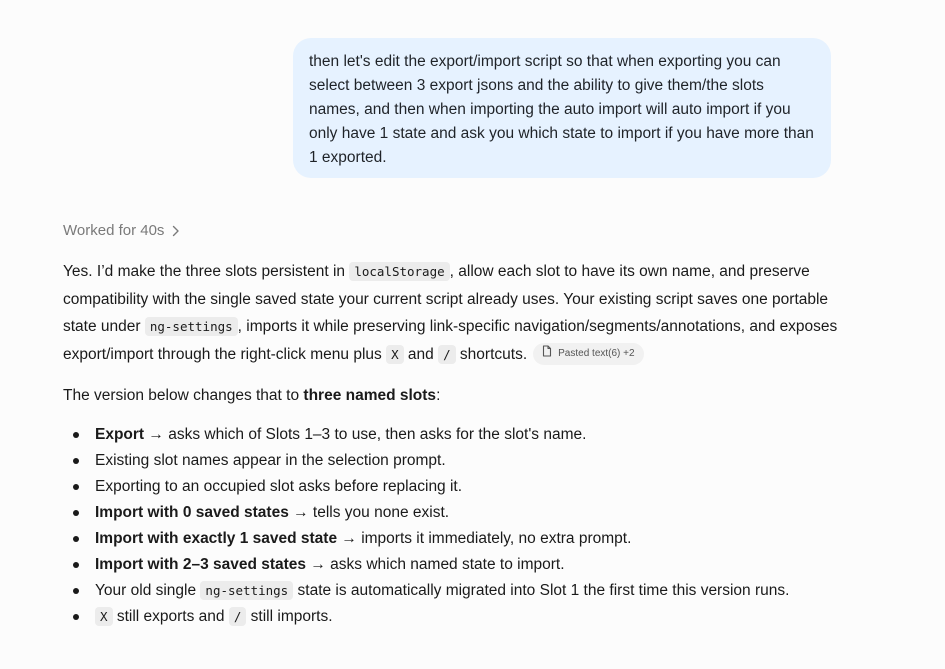  I want to click on text-segment: shortcuts., so click(491, 354).